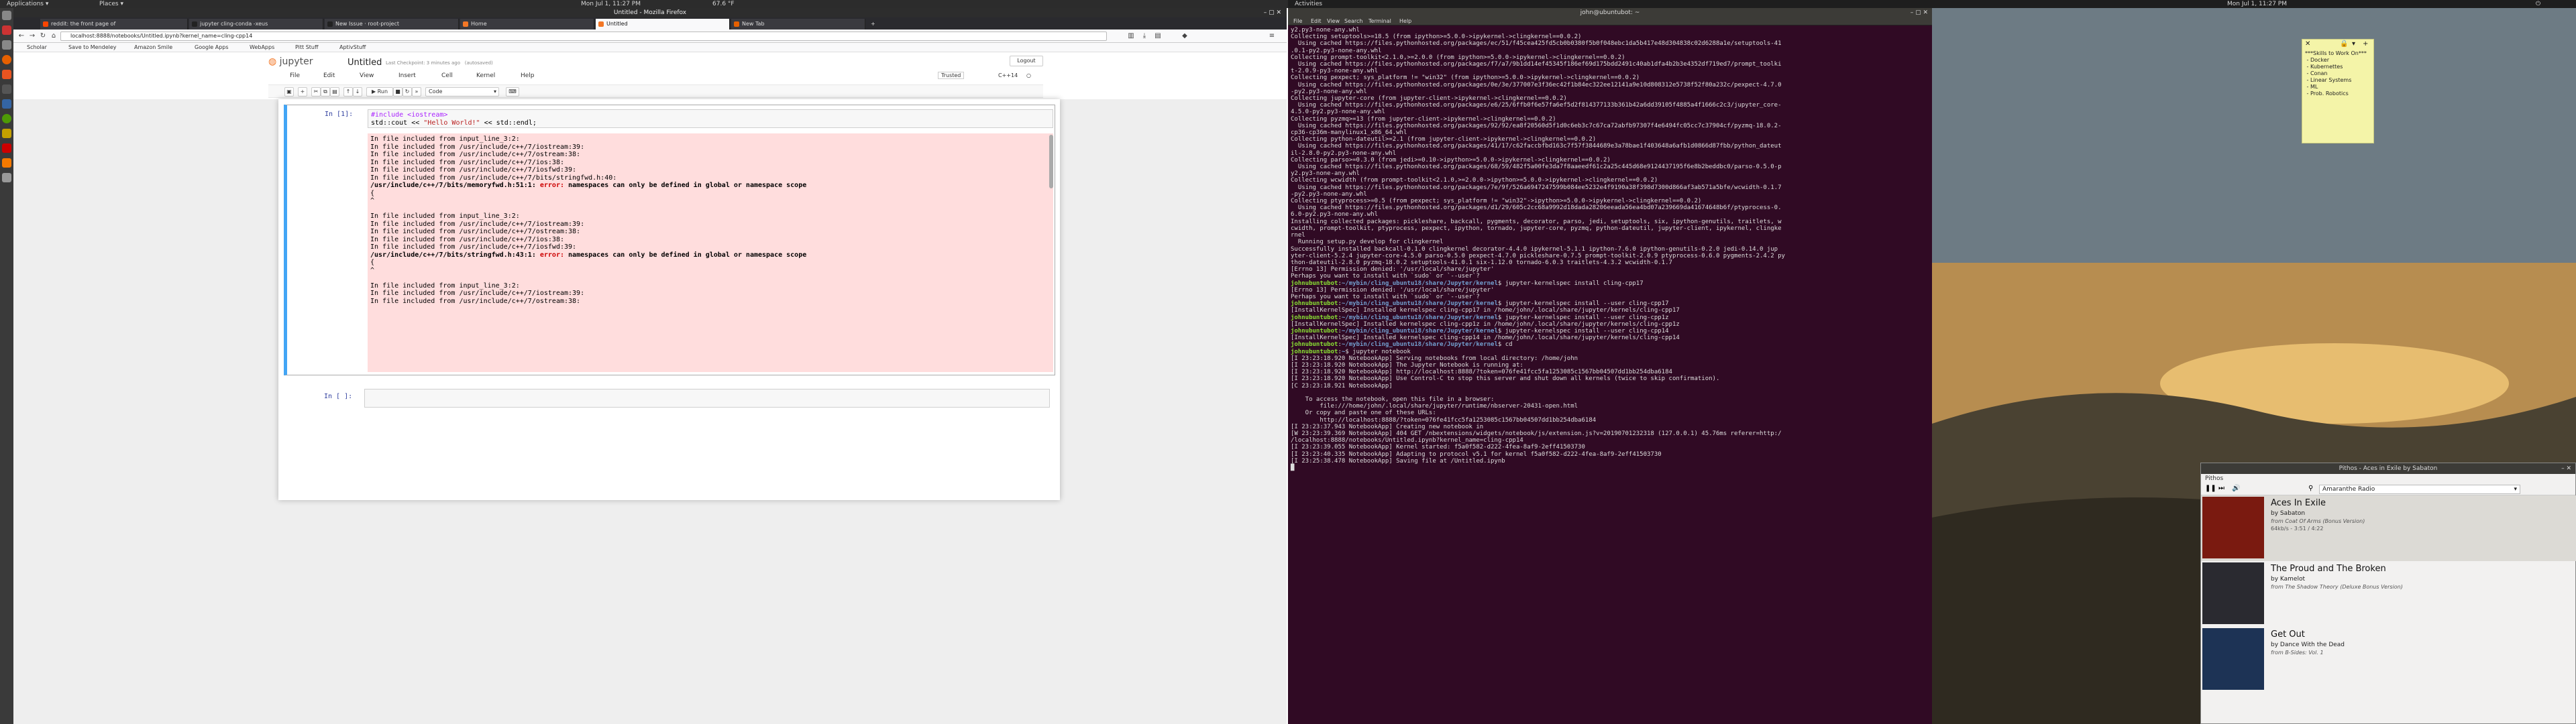 The width and height of the screenshot is (2576, 724). What do you see at coordinates (723, 4) in the screenshot?
I see `weather-readout: 67.6 °F` at bounding box center [723, 4].